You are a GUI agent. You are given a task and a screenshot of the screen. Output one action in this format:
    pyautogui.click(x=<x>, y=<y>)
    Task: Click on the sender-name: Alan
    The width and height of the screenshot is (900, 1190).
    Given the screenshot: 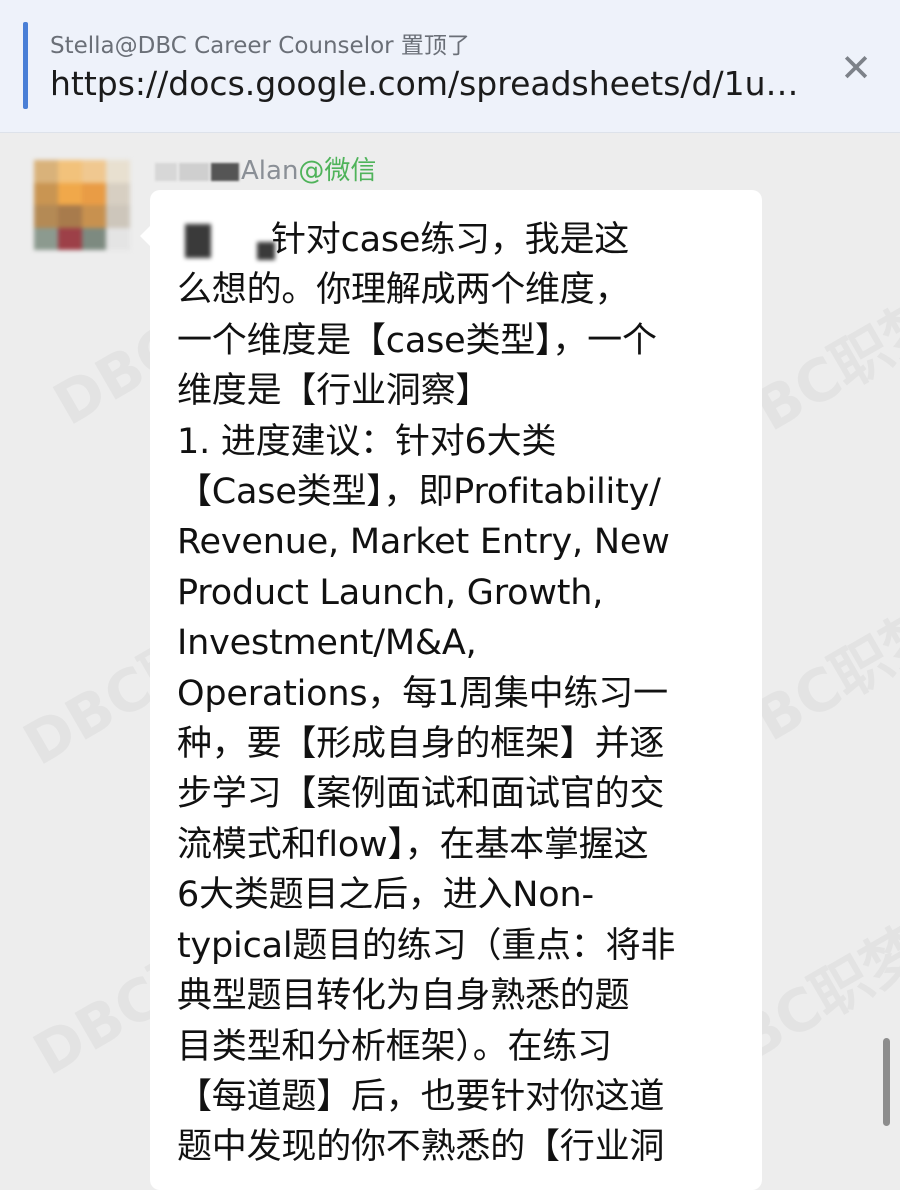 What is the action you would take?
    pyautogui.click(x=270, y=171)
    